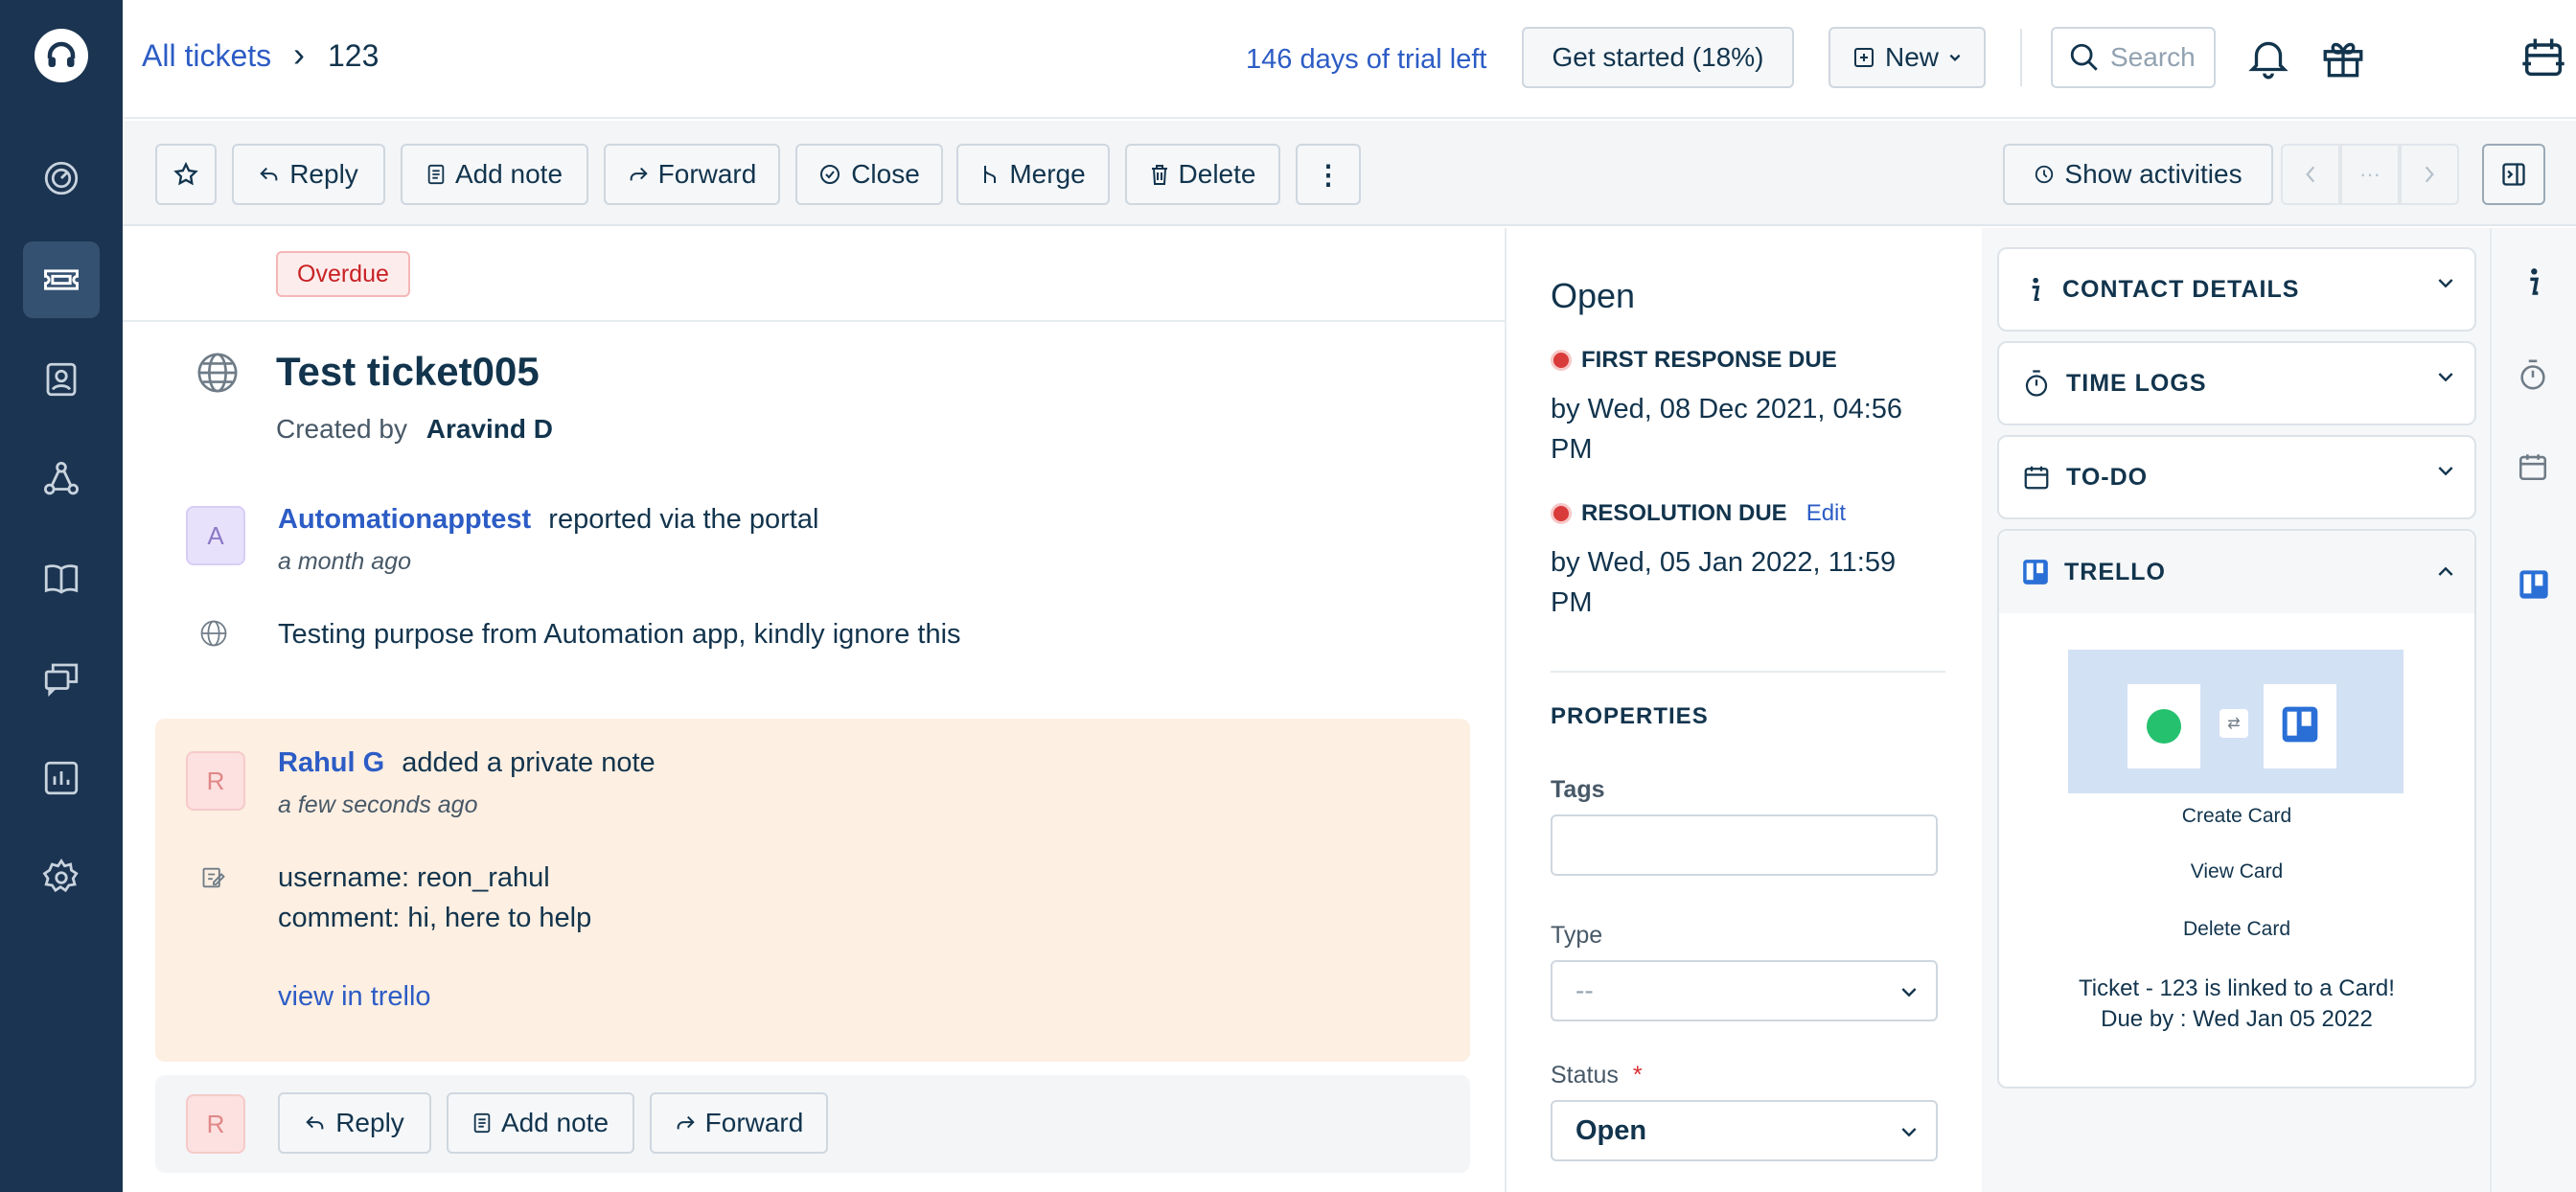 The image size is (2576, 1192). I want to click on more-actions-button: ⋮, so click(1328, 174).